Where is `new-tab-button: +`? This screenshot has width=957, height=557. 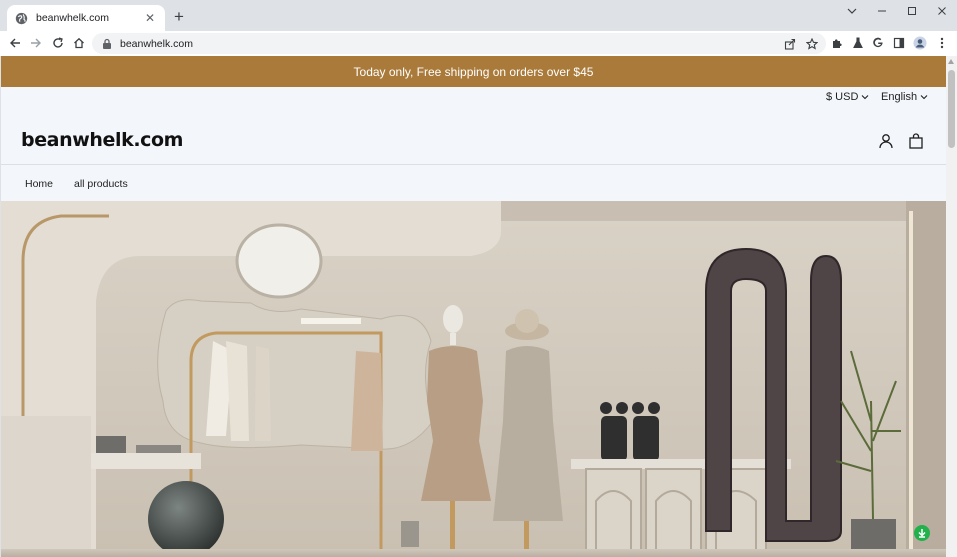
new-tab-button: + is located at coordinates (179, 16).